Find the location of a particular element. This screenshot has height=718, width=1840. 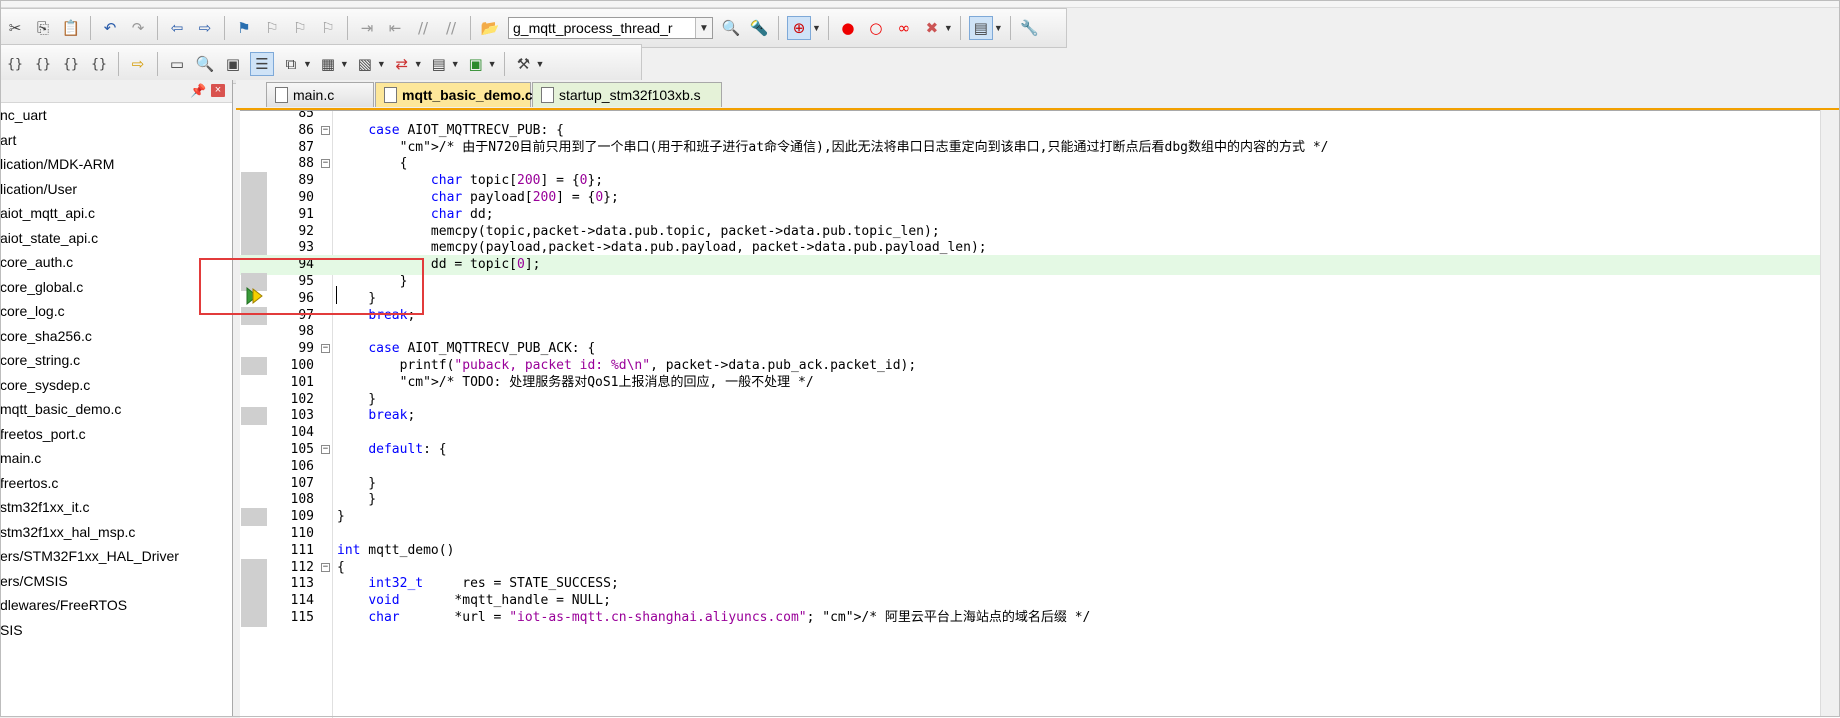

window-layout-icon: ▤ is located at coordinates (980, 28).